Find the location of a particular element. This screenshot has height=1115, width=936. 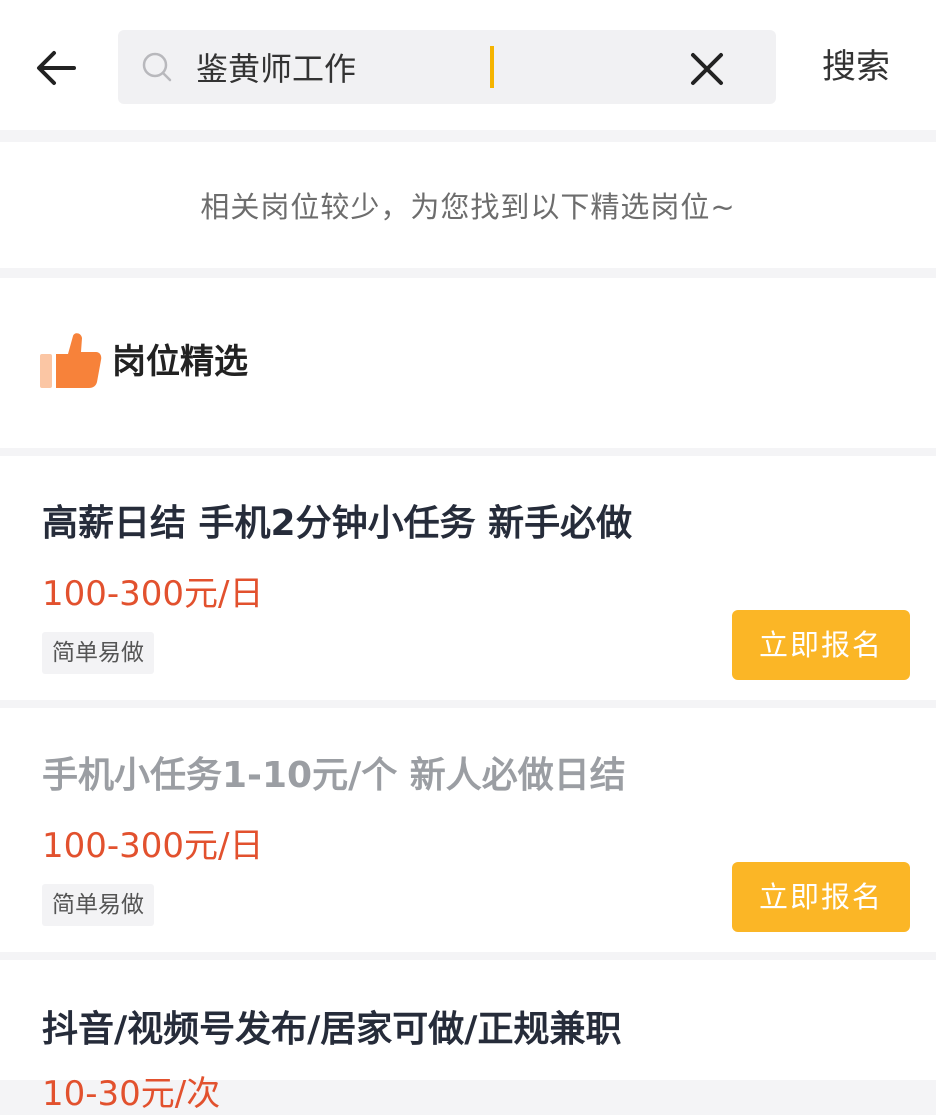

text-caret is located at coordinates (492, 67).